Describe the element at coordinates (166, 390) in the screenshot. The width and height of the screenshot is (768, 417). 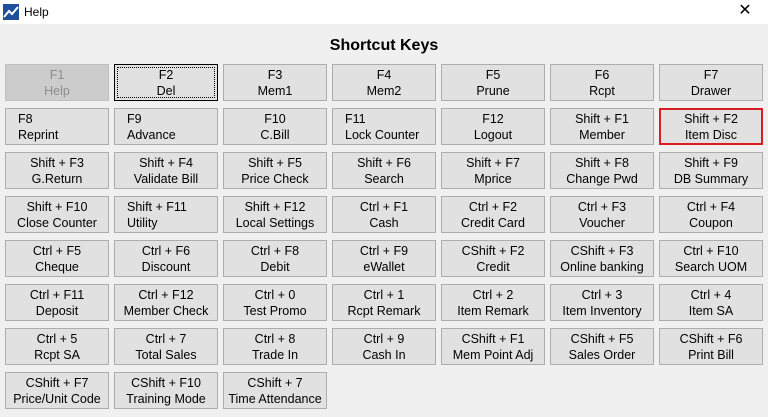
I see `shortcut-key-button: CShift + F10 Training Mode` at that location.